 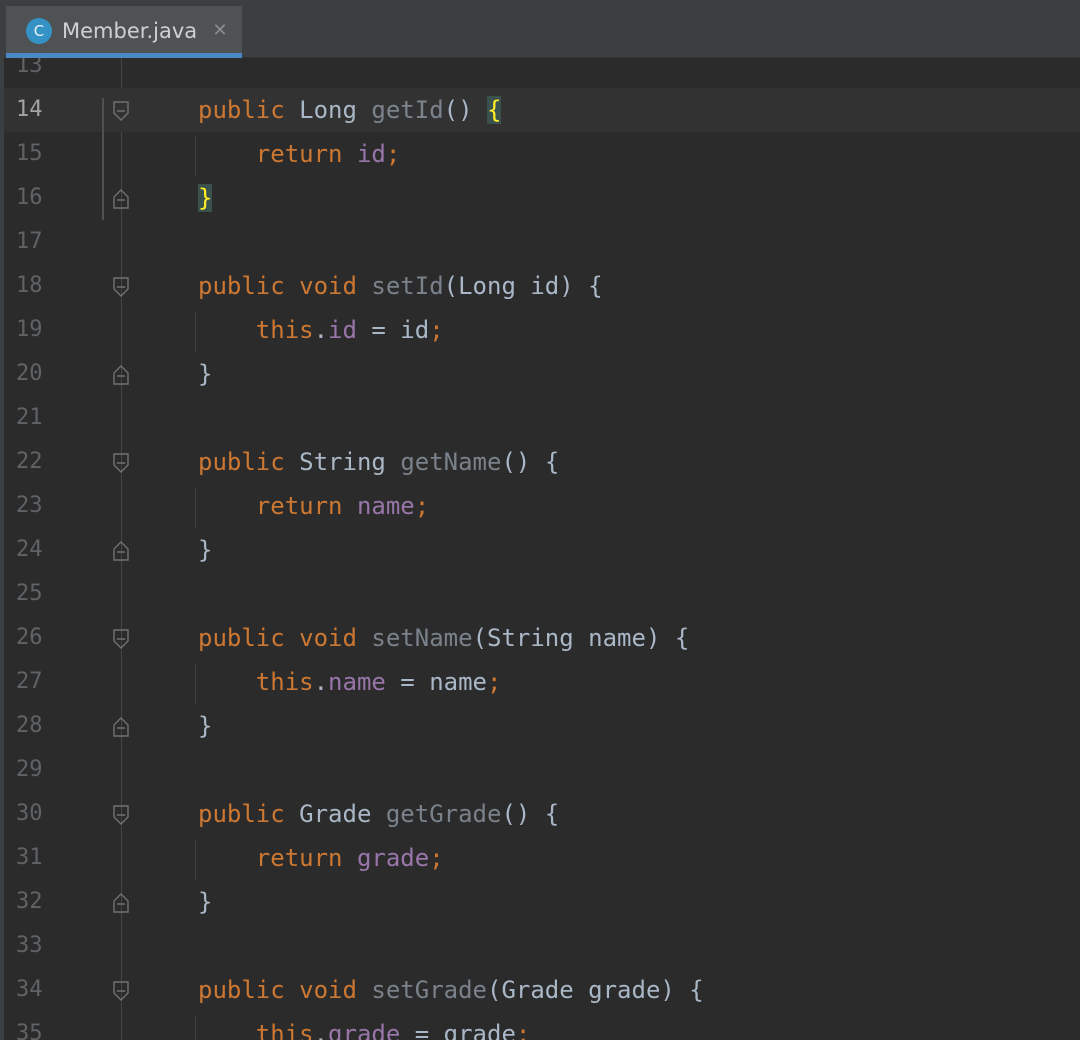 I want to click on code-line: 21, so click(x=542, y=418).